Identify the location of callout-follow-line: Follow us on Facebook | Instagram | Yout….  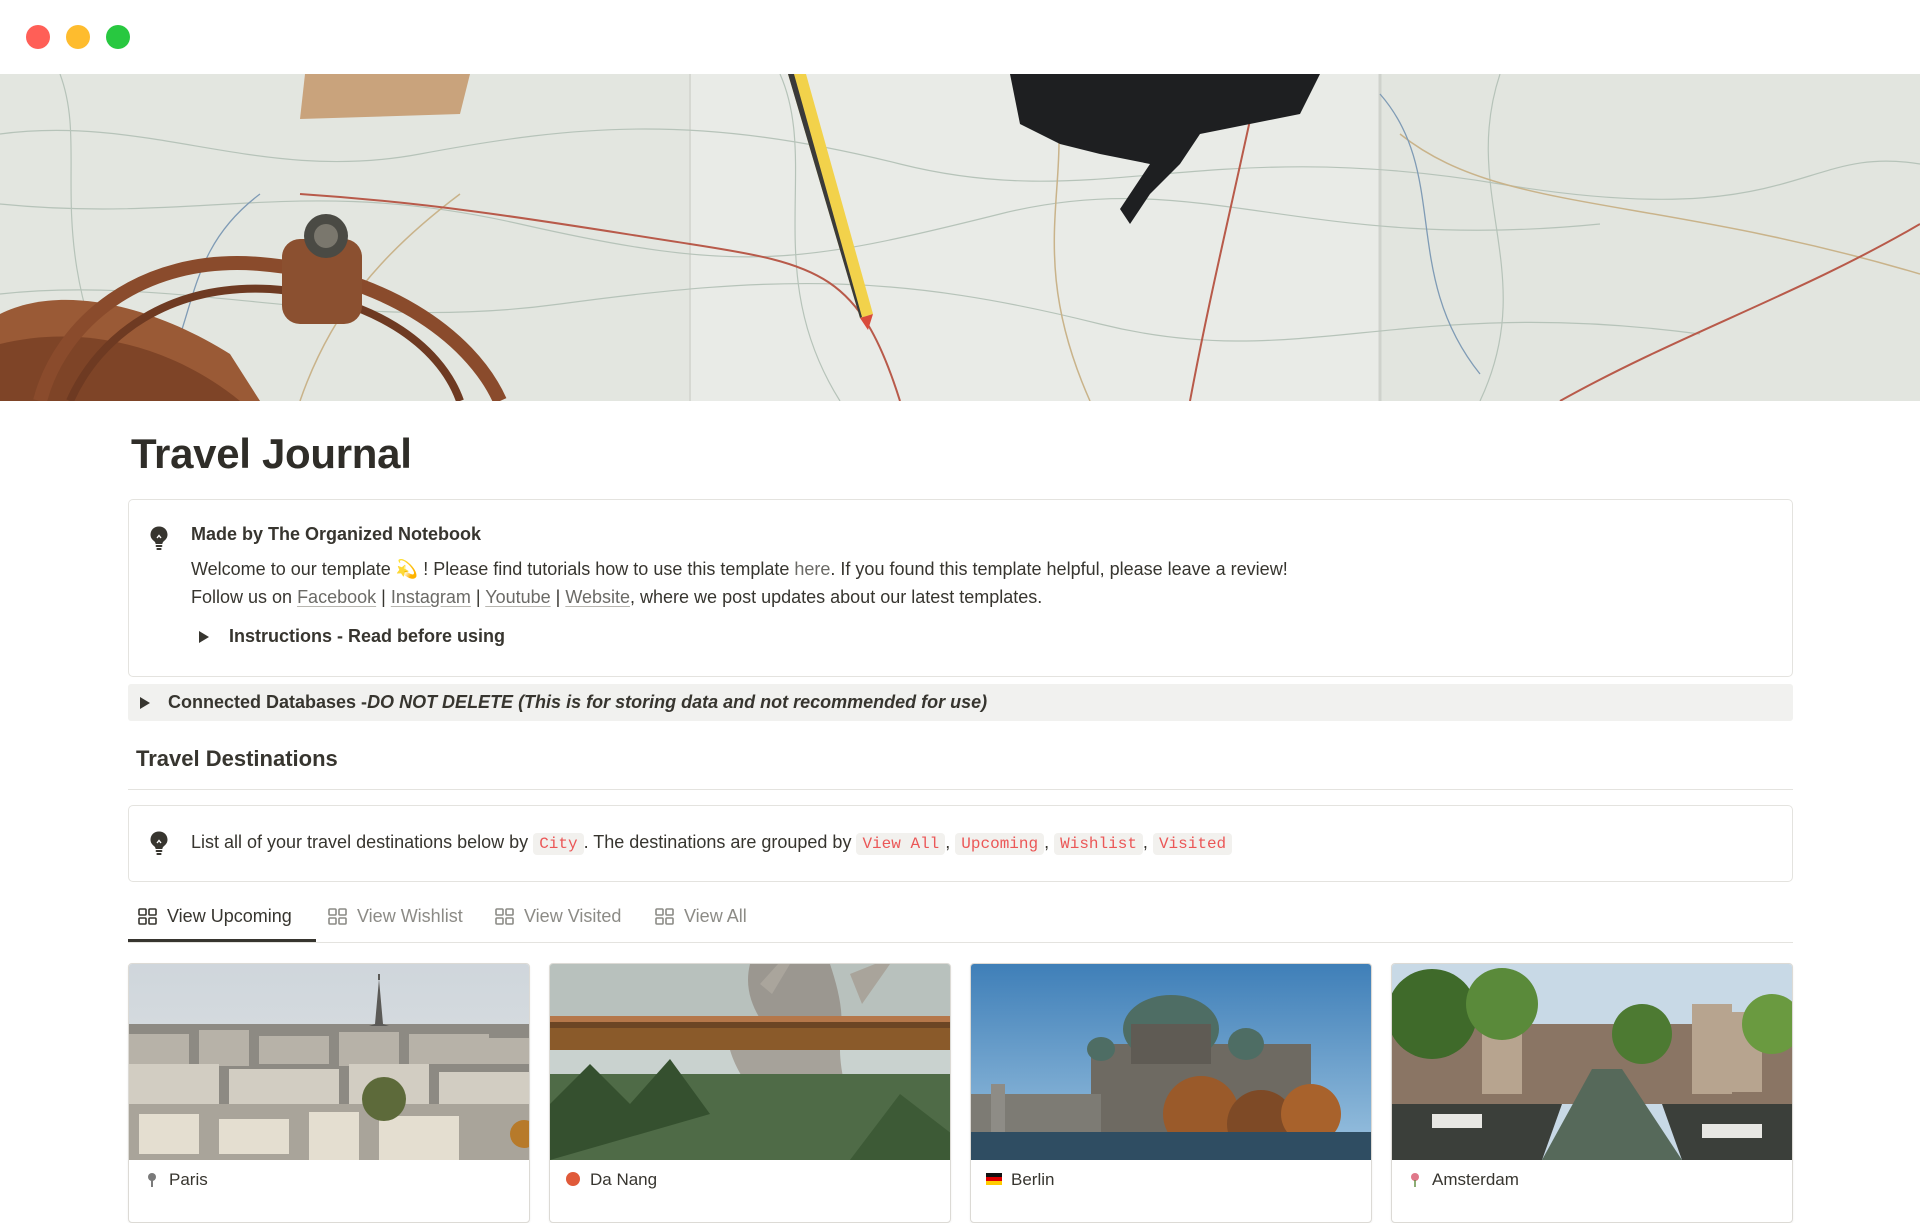
(616, 597).